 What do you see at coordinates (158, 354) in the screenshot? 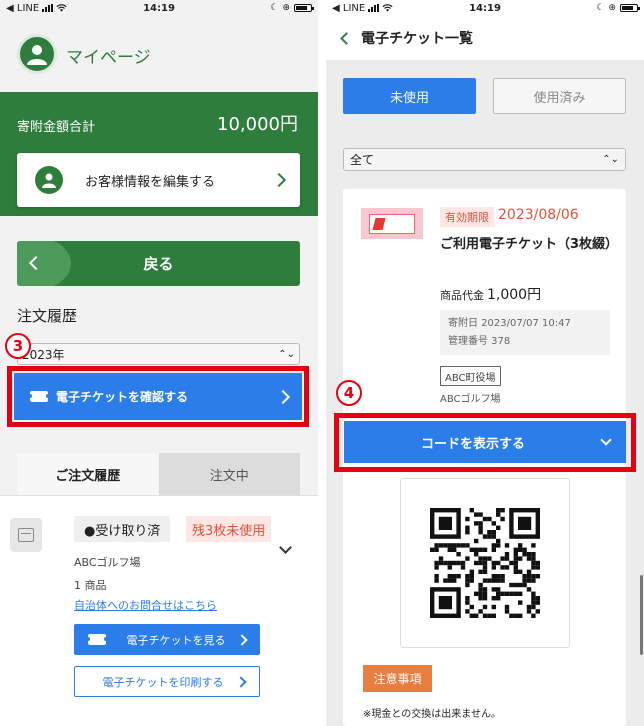
I see `year-select: 2023年 ⌃⌄` at bounding box center [158, 354].